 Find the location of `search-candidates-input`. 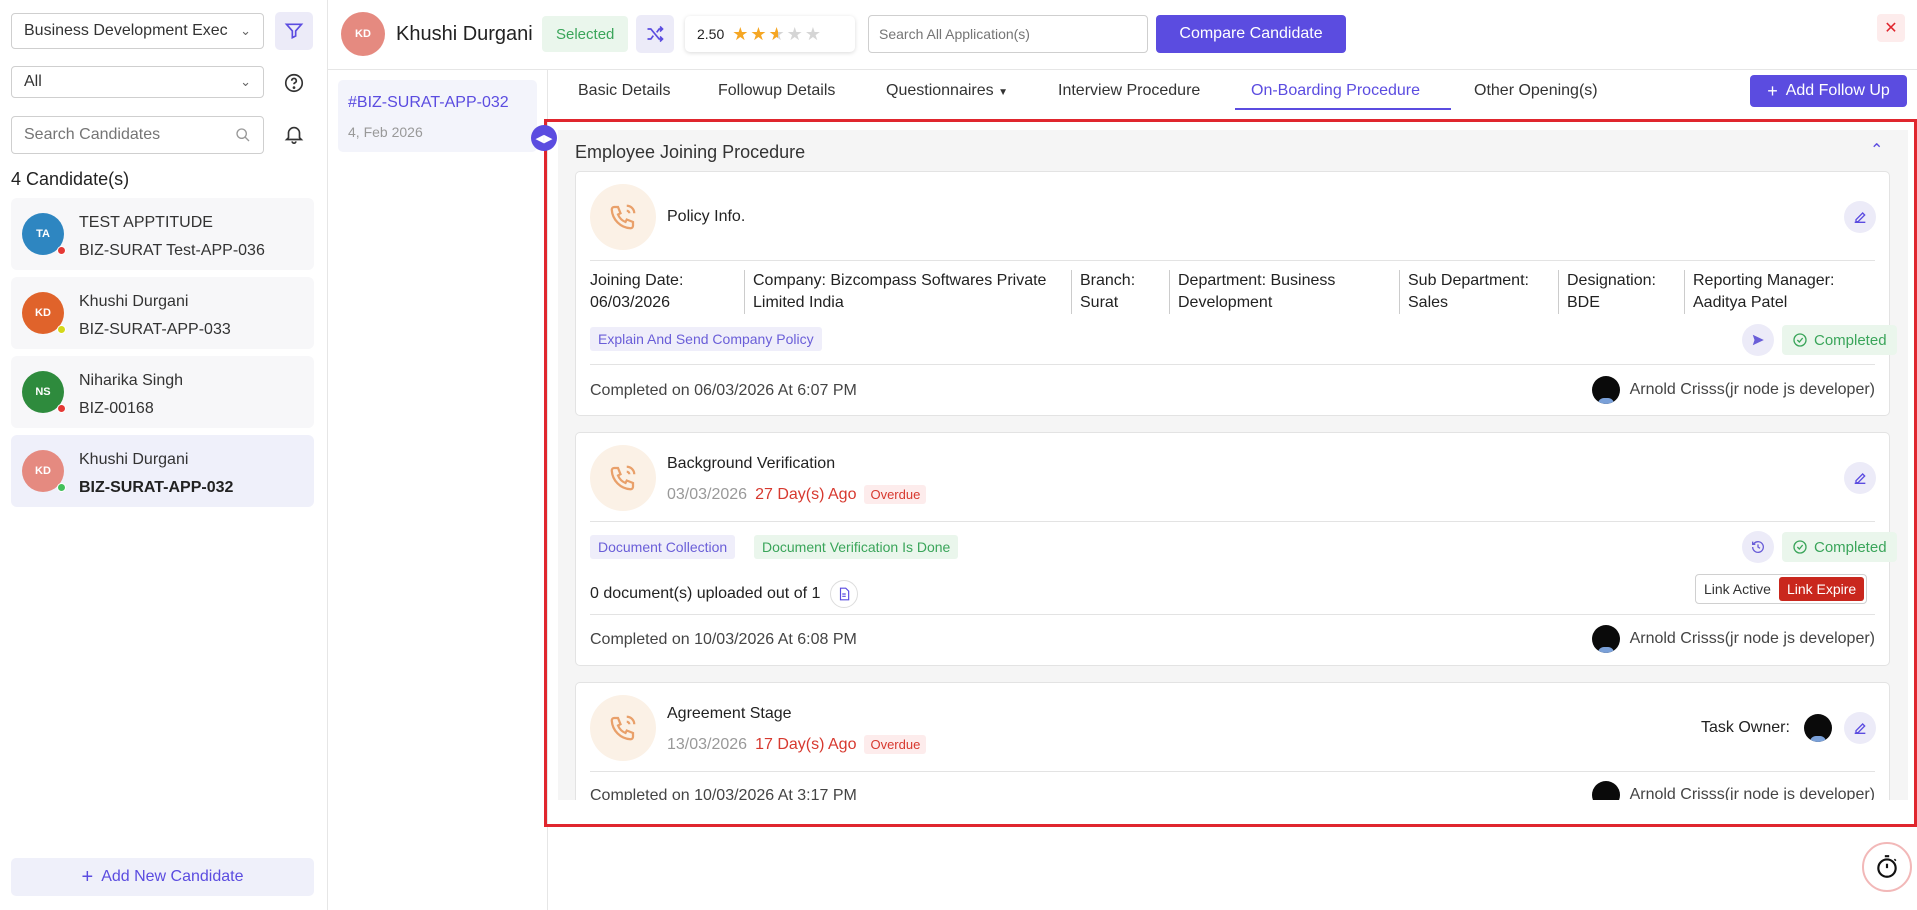

search-candidates-input is located at coordinates (124, 135).